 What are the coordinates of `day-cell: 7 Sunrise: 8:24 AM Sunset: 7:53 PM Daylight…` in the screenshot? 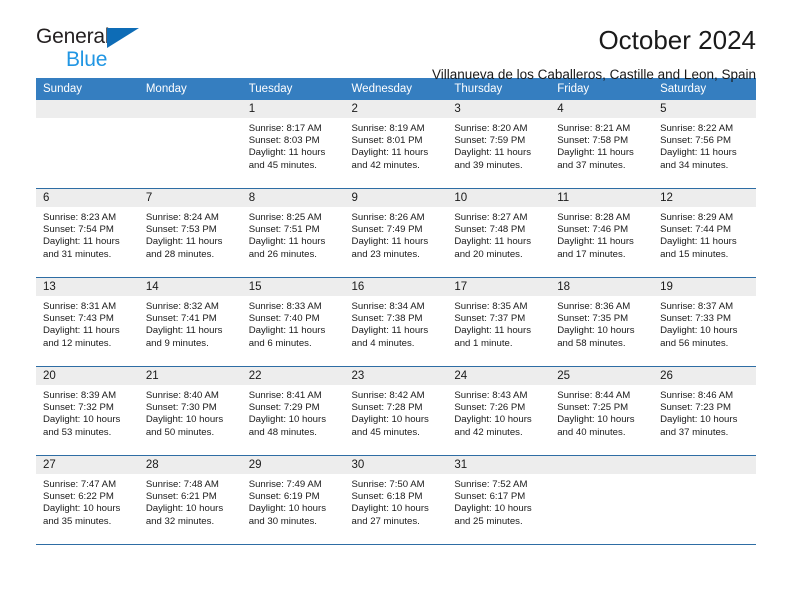 It's located at (190, 233).